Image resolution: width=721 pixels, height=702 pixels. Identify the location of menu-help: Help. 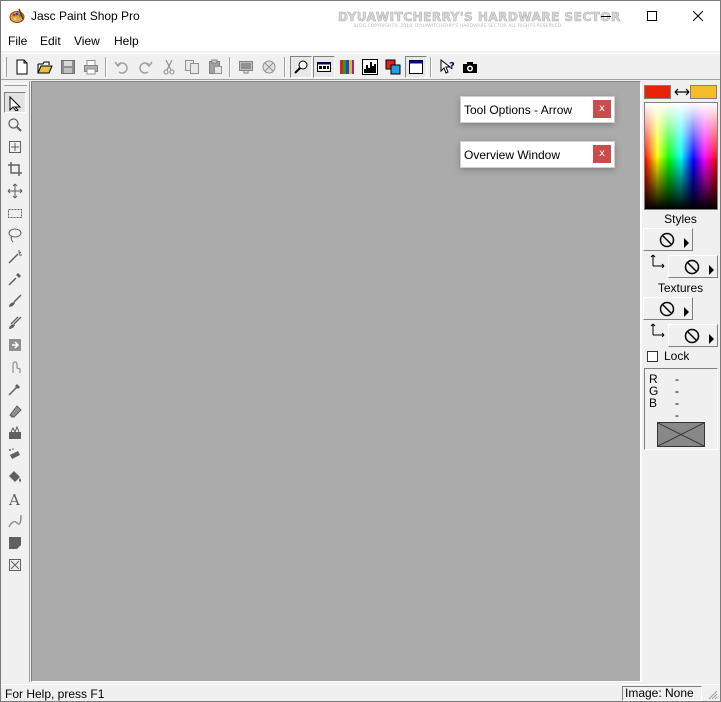
(126, 41).